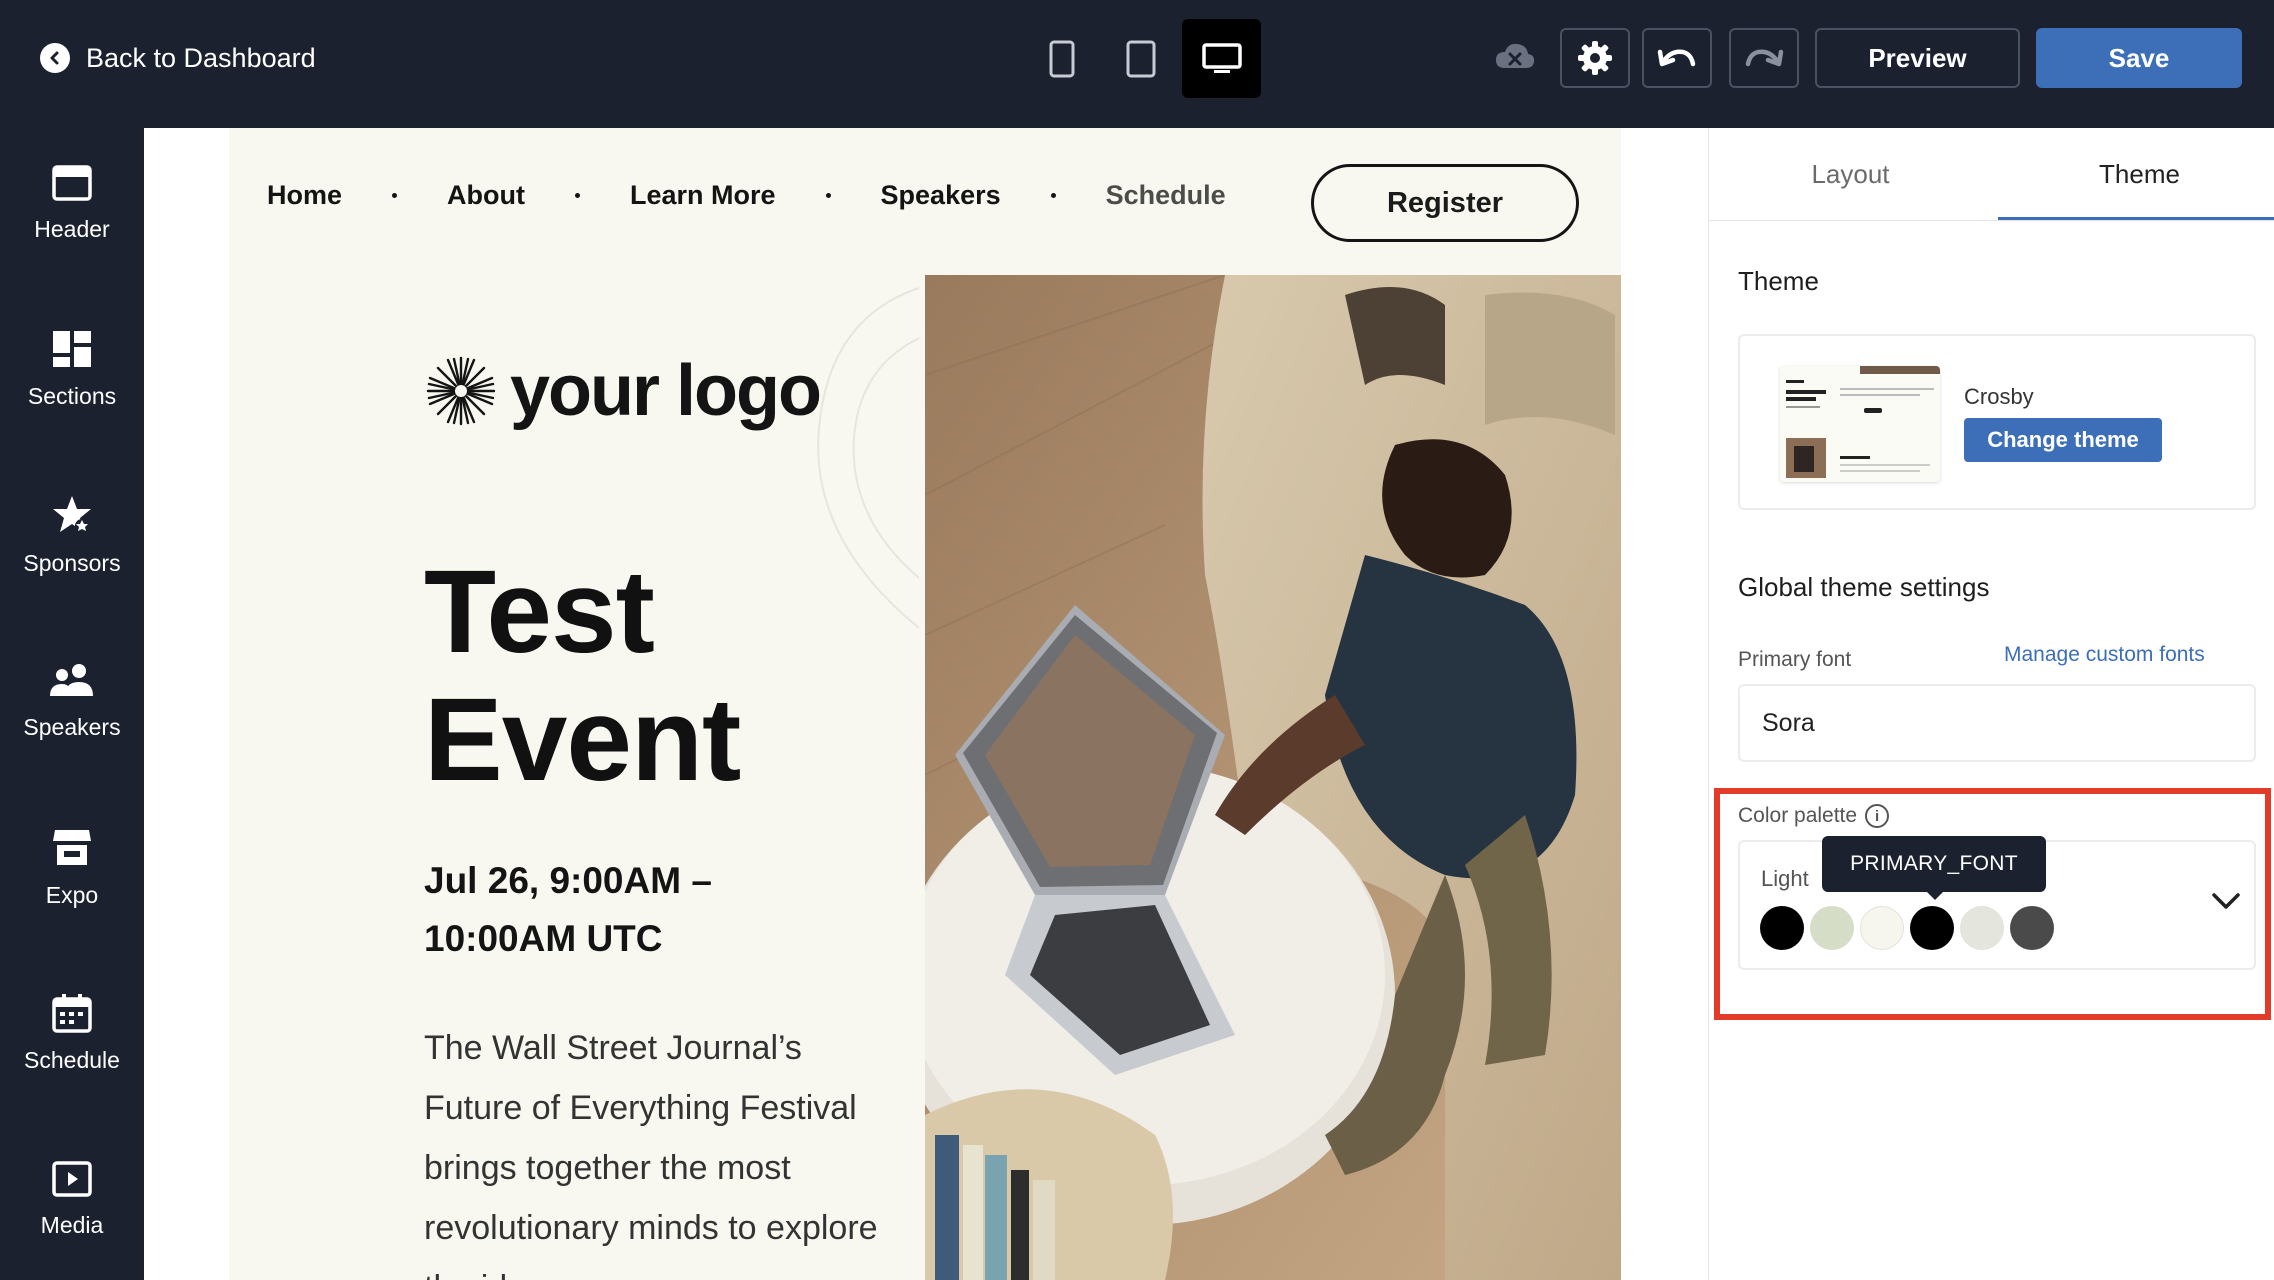 Image resolution: width=2274 pixels, height=1280 pixels. I want to click on undo-icon, so click(1676, 58).